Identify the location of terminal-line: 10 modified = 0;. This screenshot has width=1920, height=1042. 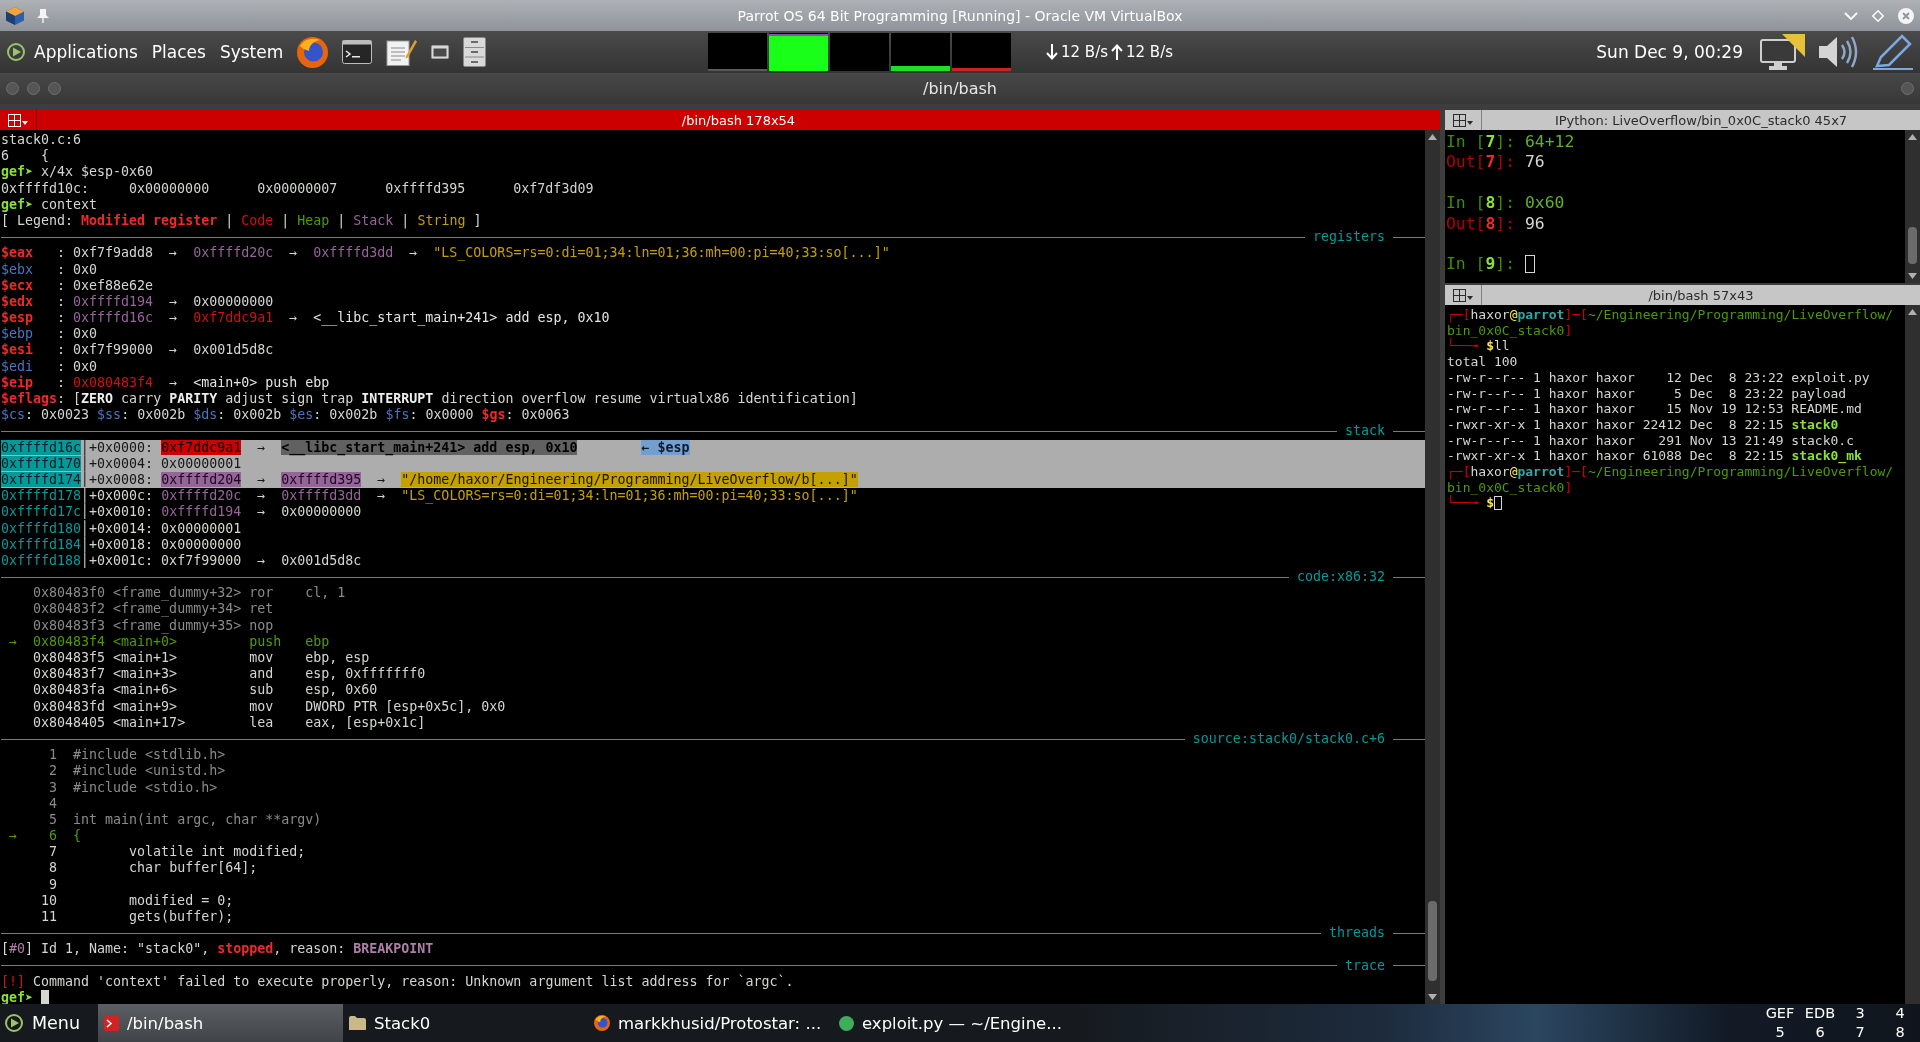
(137, 900).